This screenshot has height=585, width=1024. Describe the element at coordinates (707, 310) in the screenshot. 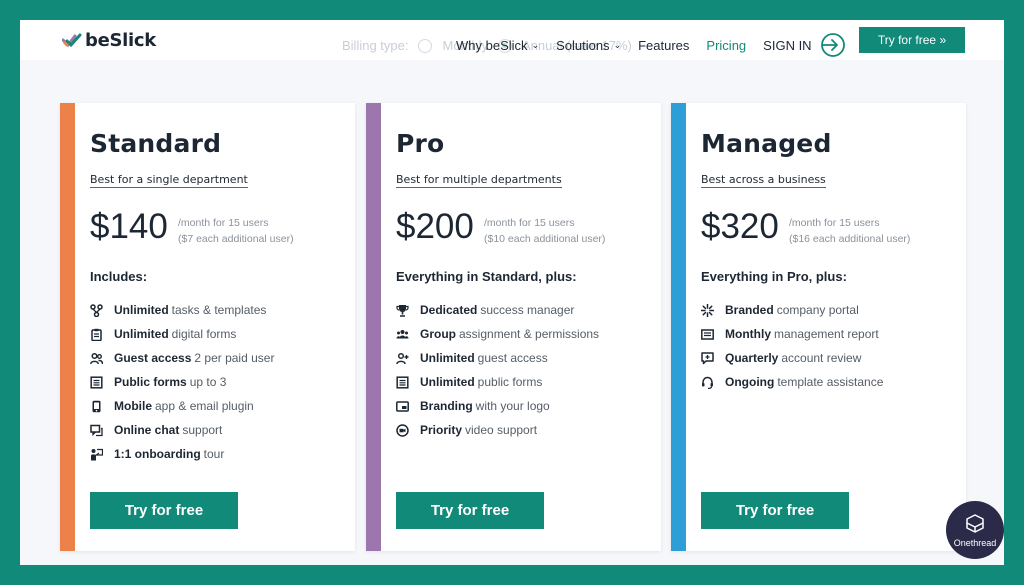

I see `sparkle-icon` at that location.